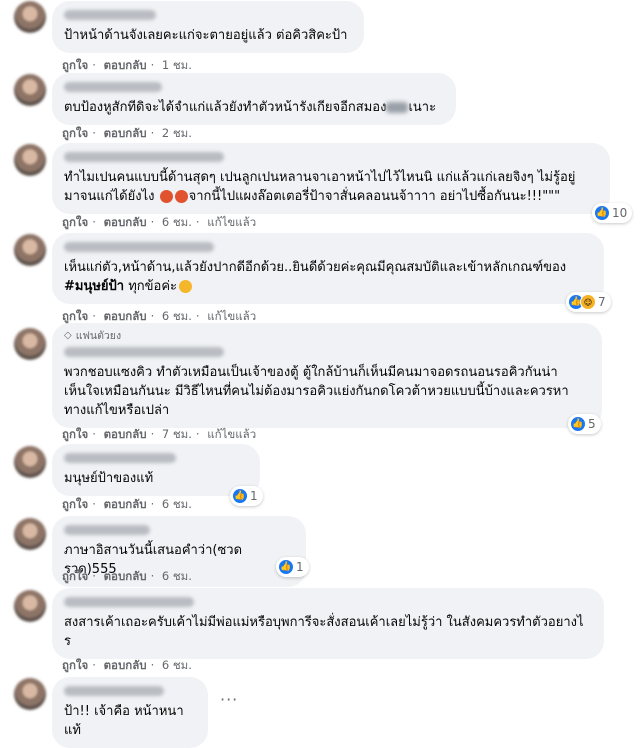 Image resolution: width=640 pixels, height=748 pixels. Describe the element at coordinates (159, 222) in the screenshot. I see `comment-actions: ถูกใจ · ตอบกลับ · 6 ชม. · แก้ไขแล้ว` at that location.